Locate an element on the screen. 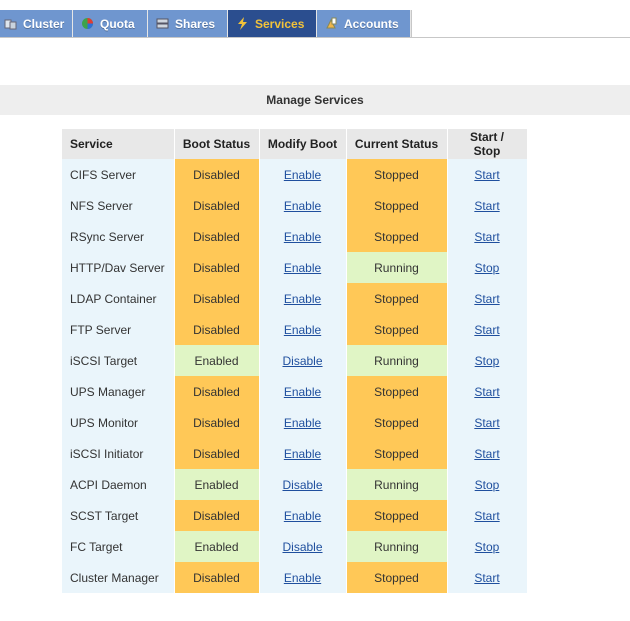 This screenshot has width=630, height=621. column-header-current-status: Current Status is located at coordinates (397, 144).